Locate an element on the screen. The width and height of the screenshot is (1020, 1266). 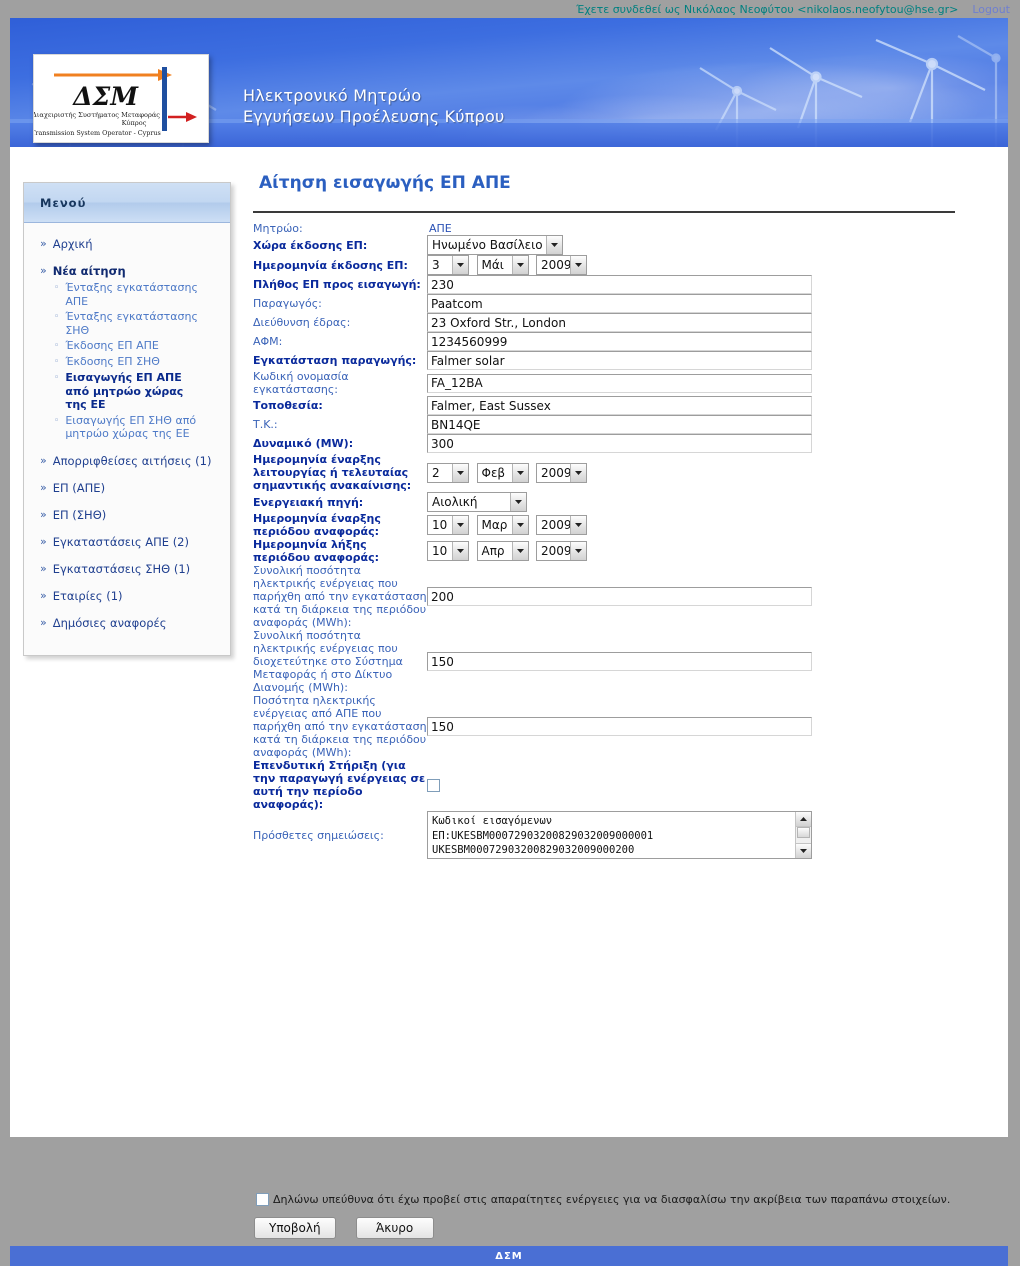
sidebar-subitem-label: Έκδοσης ΕΠ ΑΠΕ is located at coordinates (112, 346).